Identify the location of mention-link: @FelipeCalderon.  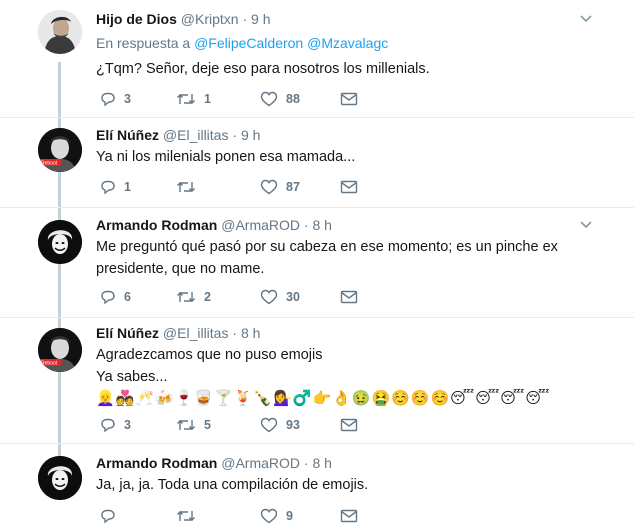
(248, 43).